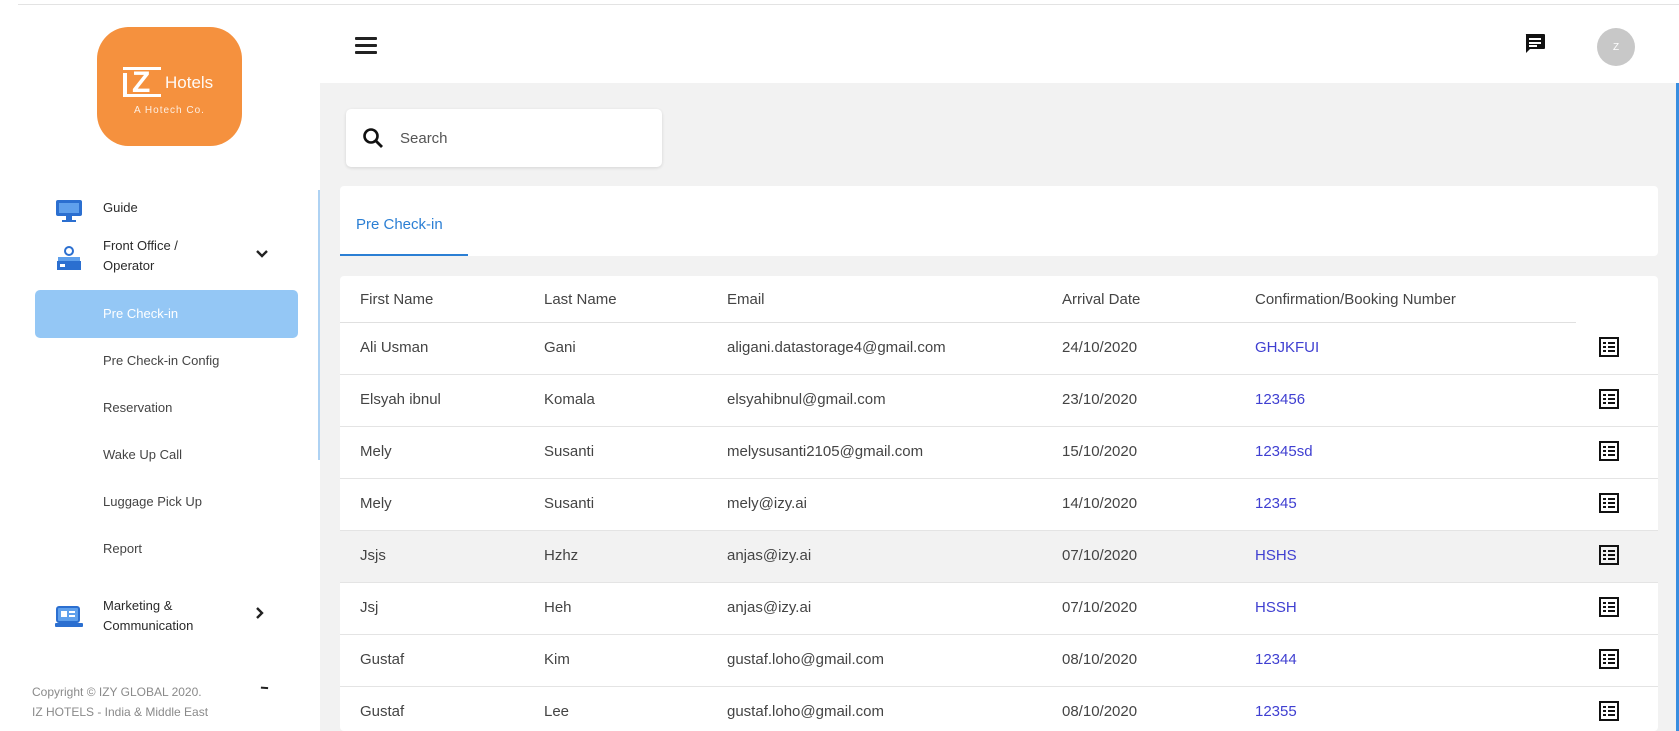 This screenshot has height=731, width=1679. What do you see at coordinates (999, 557) in the screenshot?
I see `table-row: Jsjs Hzhz anjas@izy.ai 07/10/2020 HSHS` at bounding box center [999, 557].